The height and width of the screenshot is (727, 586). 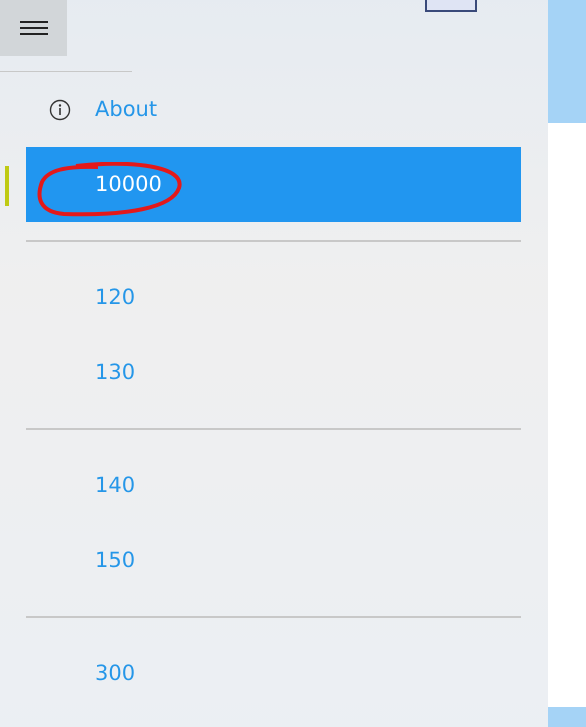 I want to click on menu-item: 150, so click(x=273, y=560).